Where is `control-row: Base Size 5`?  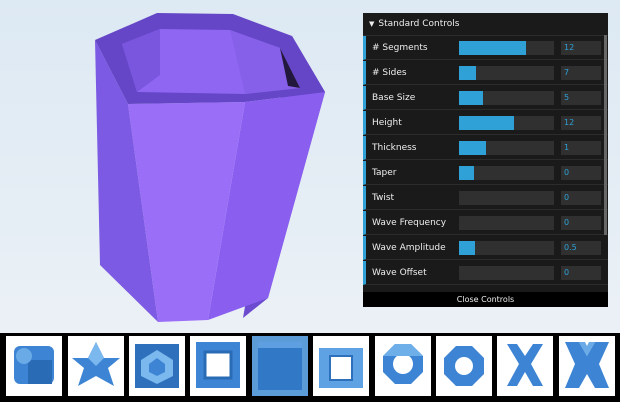
control-row: Base Size 5 is located at coordinates (485, 98).